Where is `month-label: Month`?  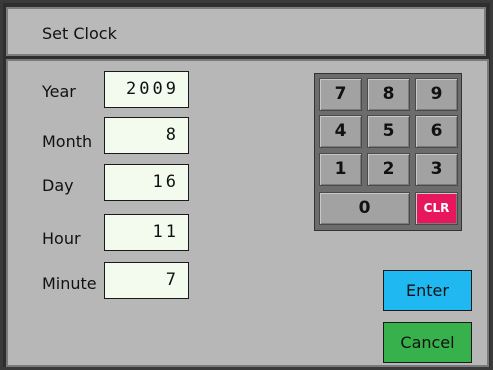
month-label: Month is located at coordinates (67, 141).